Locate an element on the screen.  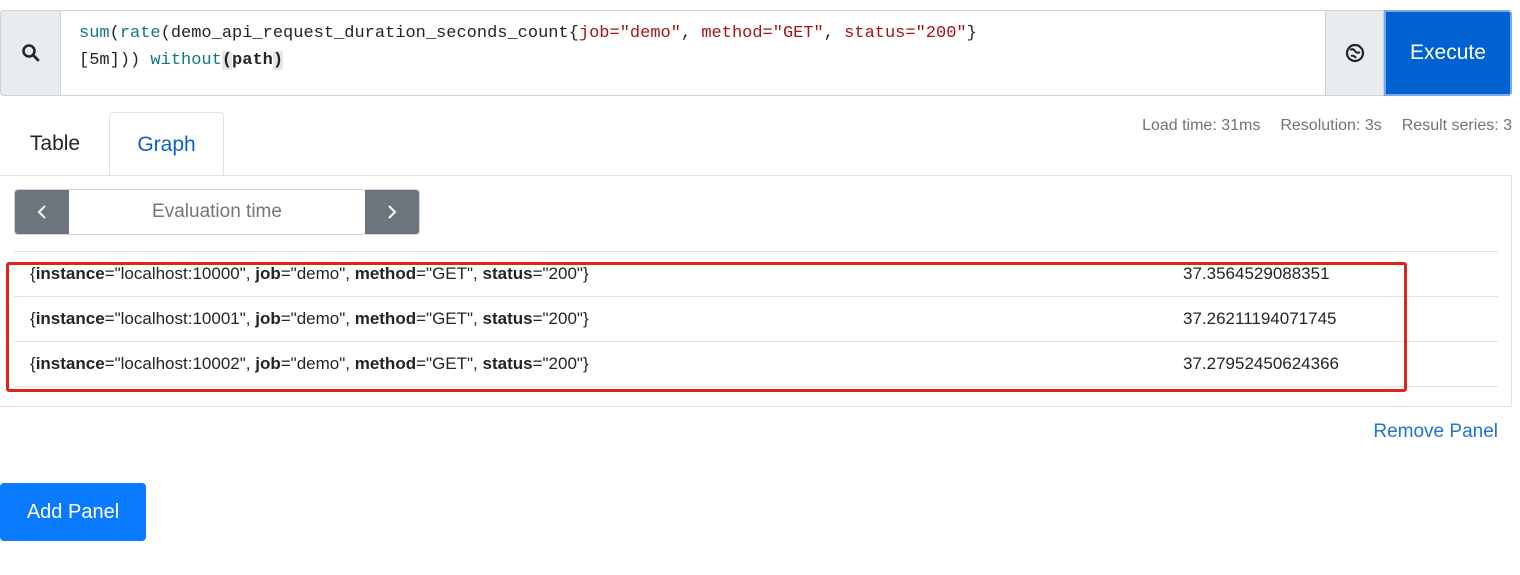
query-line-2: [5m])) without(path) is located at coordinates (693, 60).